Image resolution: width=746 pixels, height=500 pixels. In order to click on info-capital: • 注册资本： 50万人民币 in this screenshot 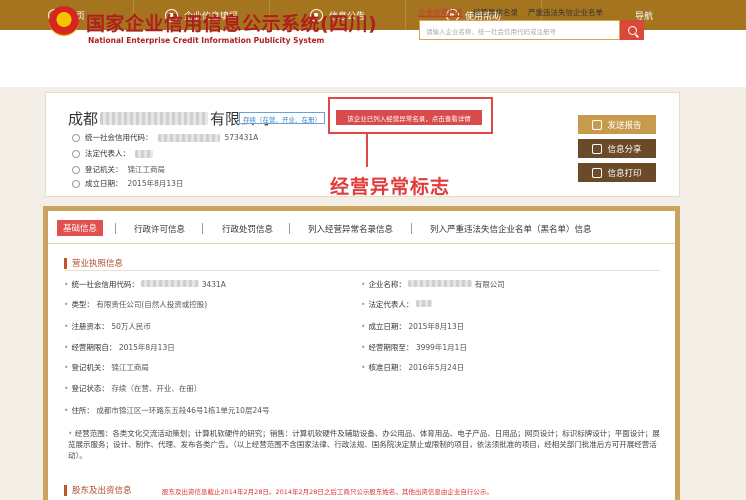, I will do `click(107, 326)`.